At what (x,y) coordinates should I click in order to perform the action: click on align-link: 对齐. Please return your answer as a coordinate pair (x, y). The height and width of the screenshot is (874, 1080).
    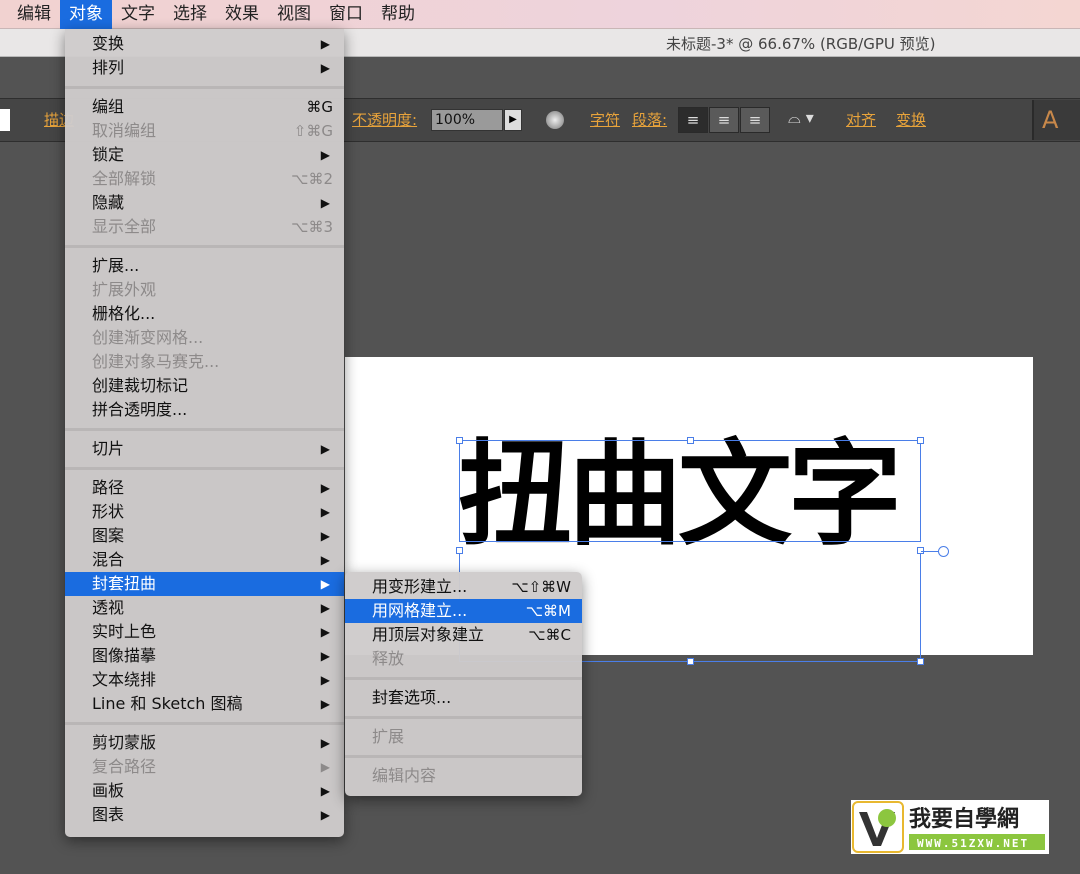
    Looking at the image, I should click on (861, 119).